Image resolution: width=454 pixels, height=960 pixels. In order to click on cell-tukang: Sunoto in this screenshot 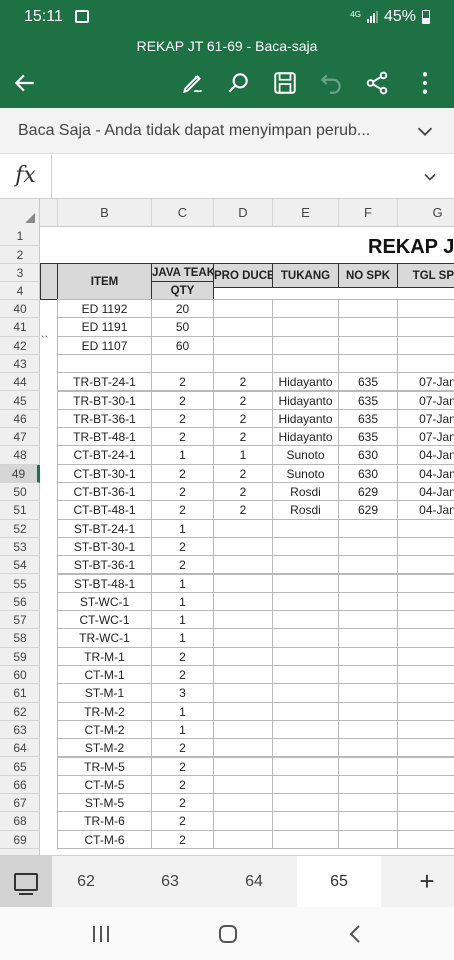, I will do `click(305, 473)`.